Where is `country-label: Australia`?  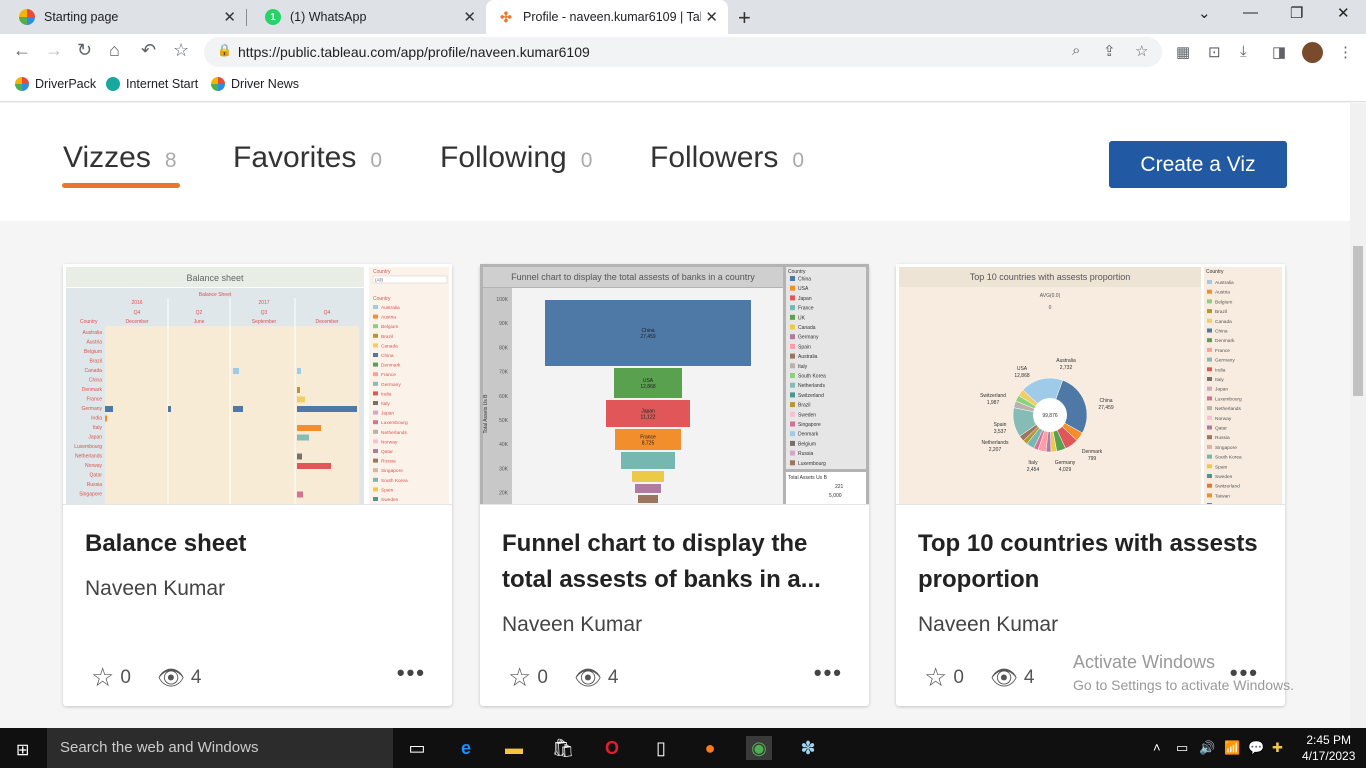 country-label: Australia is located at coordinates (93, 333).